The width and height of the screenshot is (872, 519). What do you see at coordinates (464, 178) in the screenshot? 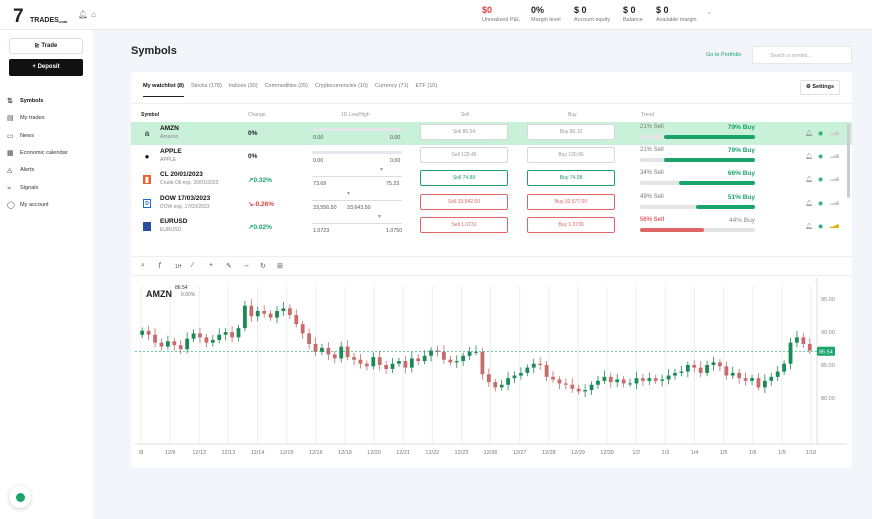
I see `sell-button: Sell 74.88` at bounding box center [464, 178].